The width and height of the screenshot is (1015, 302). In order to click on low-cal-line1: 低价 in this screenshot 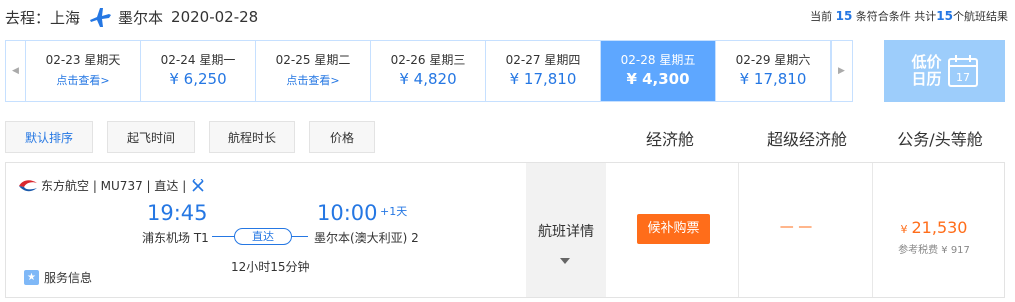, I will do `click(926, 62)`.